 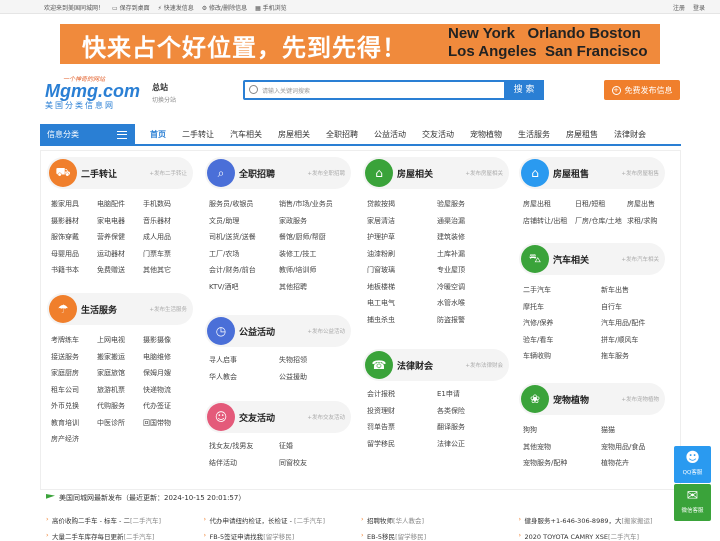 I want to click on category-link: 上网电视, so click(x=120, y=340).